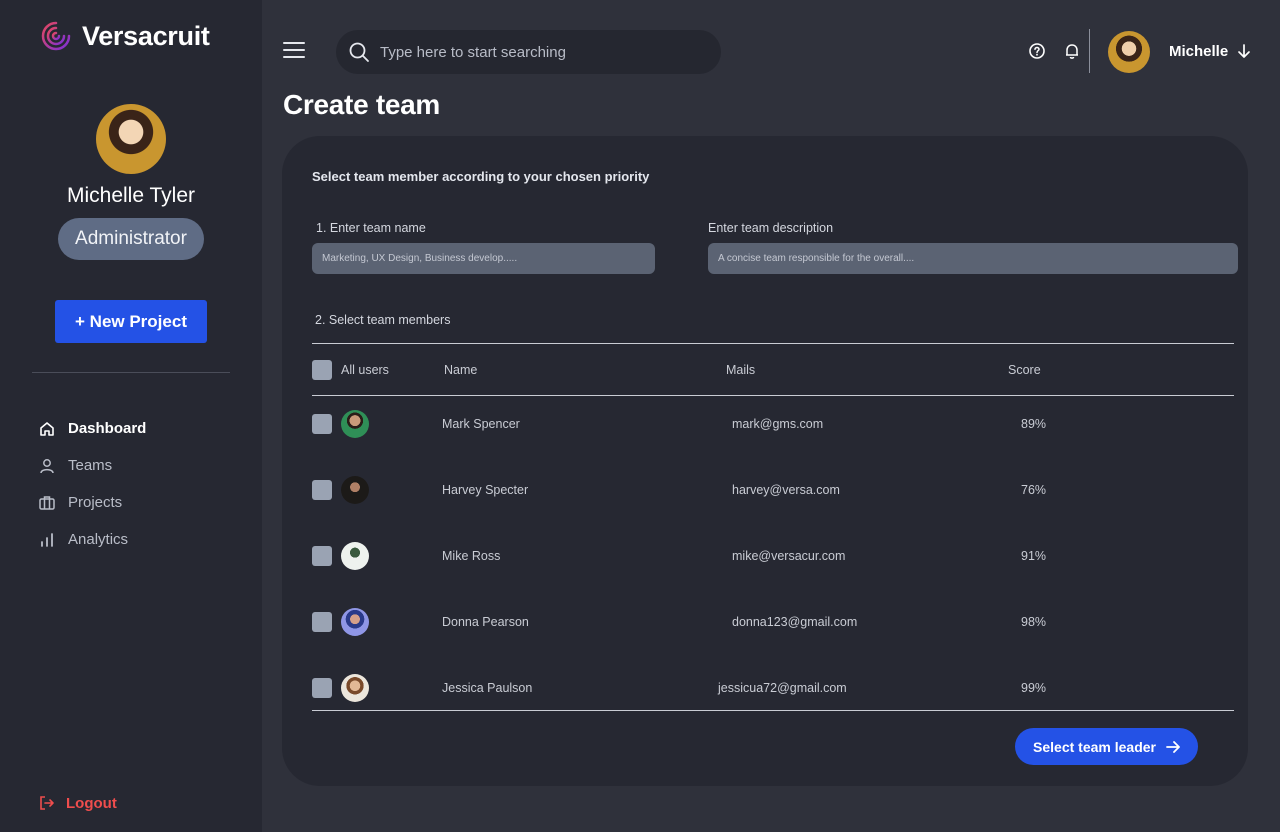 The image size is (1280, 832). I want to click on member-mail: mike@versacur.com, so click(789, 556).